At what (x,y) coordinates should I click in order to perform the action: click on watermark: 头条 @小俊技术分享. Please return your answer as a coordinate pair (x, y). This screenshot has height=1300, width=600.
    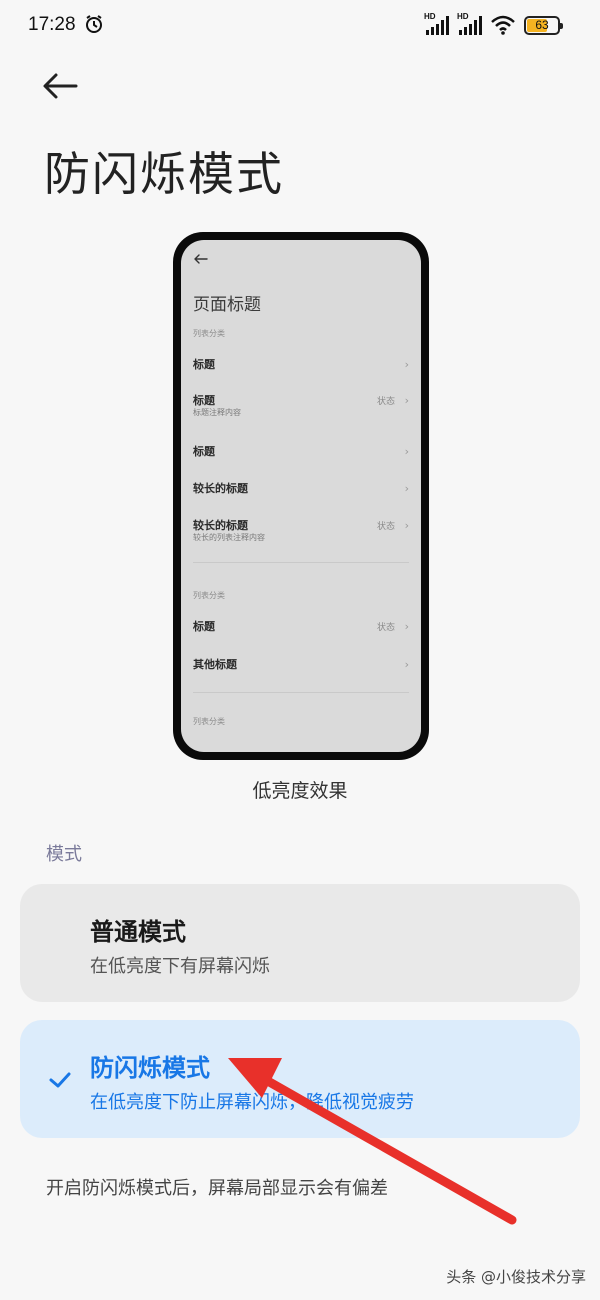
    Looking at the image, I should click on (516, 1277).